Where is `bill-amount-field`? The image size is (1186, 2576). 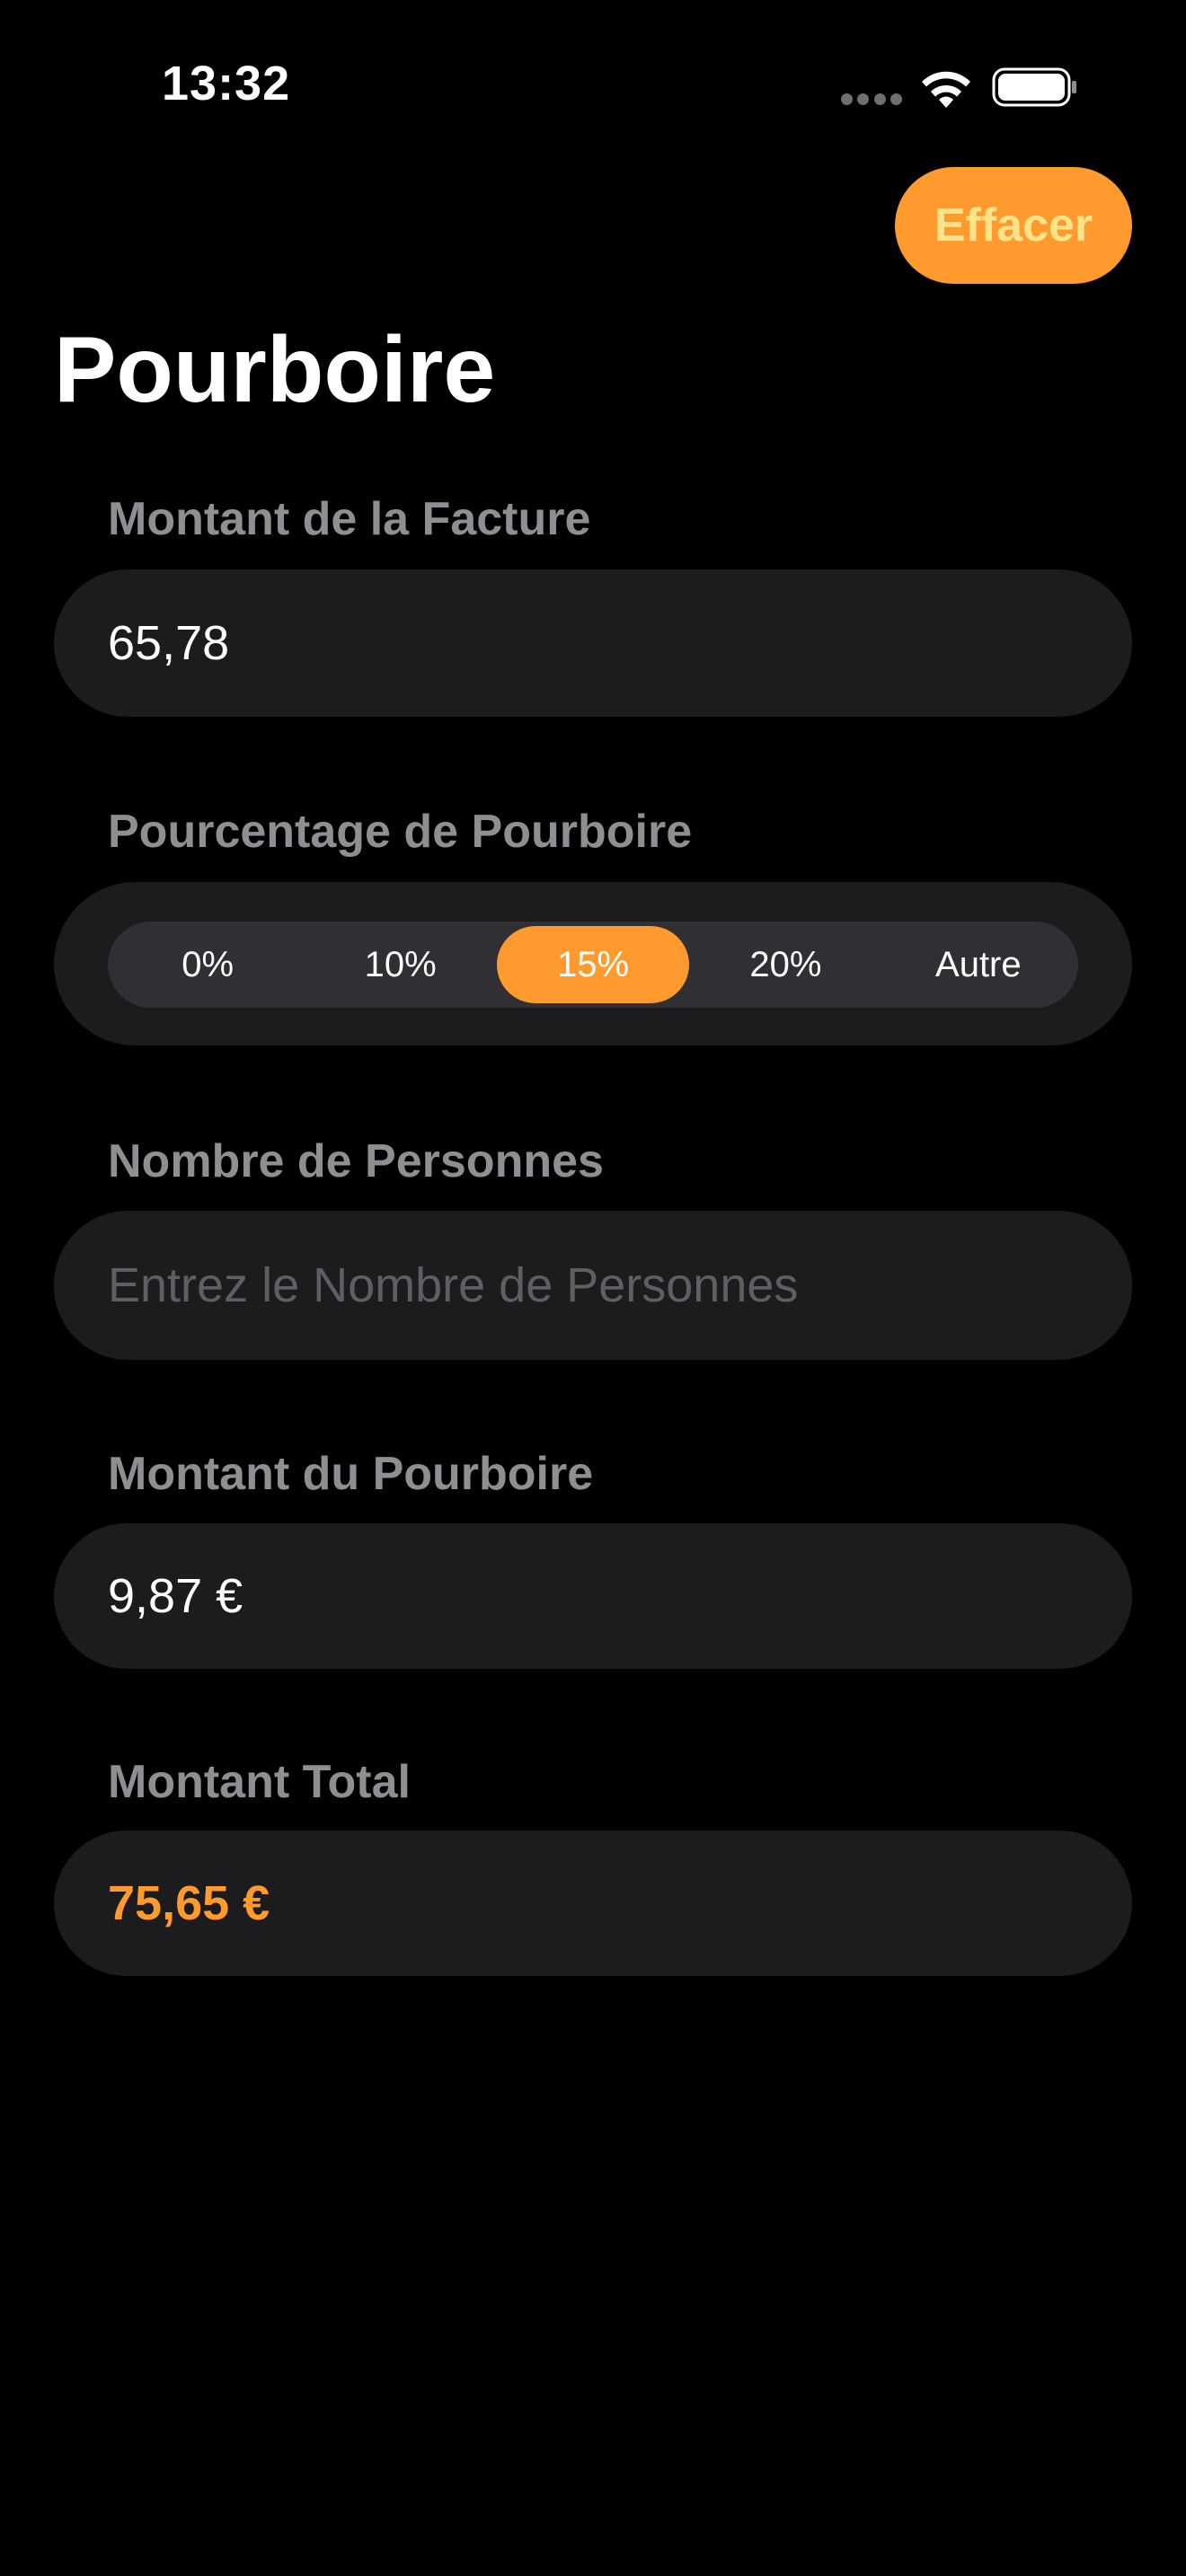 bill-amount-field is located at coordinates (593, 643).